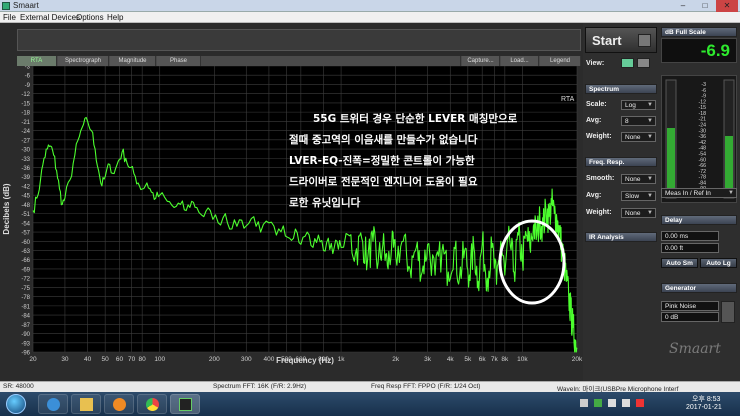  I want to click on maximize-button: □, so click(705, 6).